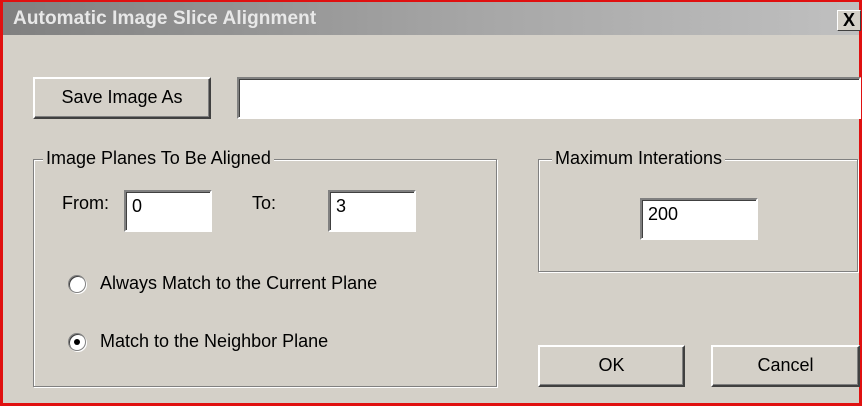 The width and height of the screenshot is (868, 415). I want to click on window-title: Automatic Image Slice Alignment, so click(165, 18).